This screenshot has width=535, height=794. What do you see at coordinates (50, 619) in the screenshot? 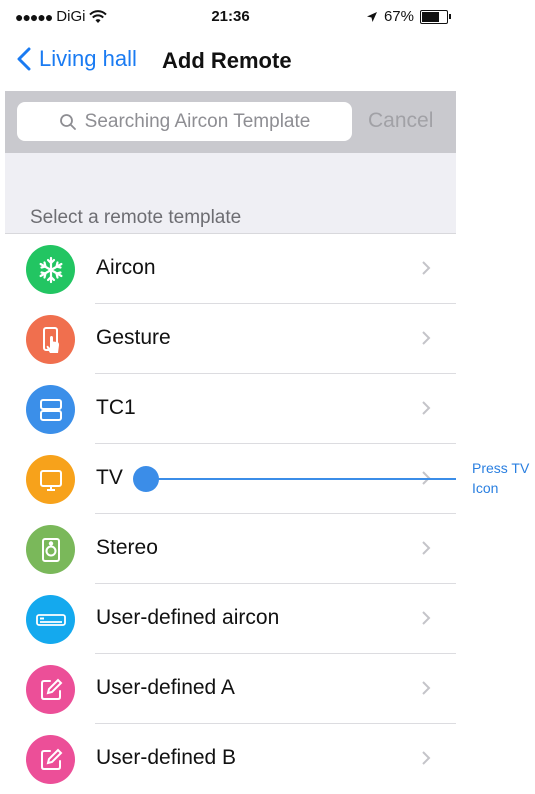
I see `aircon-unit-icon` at bounding box center [50, 619].